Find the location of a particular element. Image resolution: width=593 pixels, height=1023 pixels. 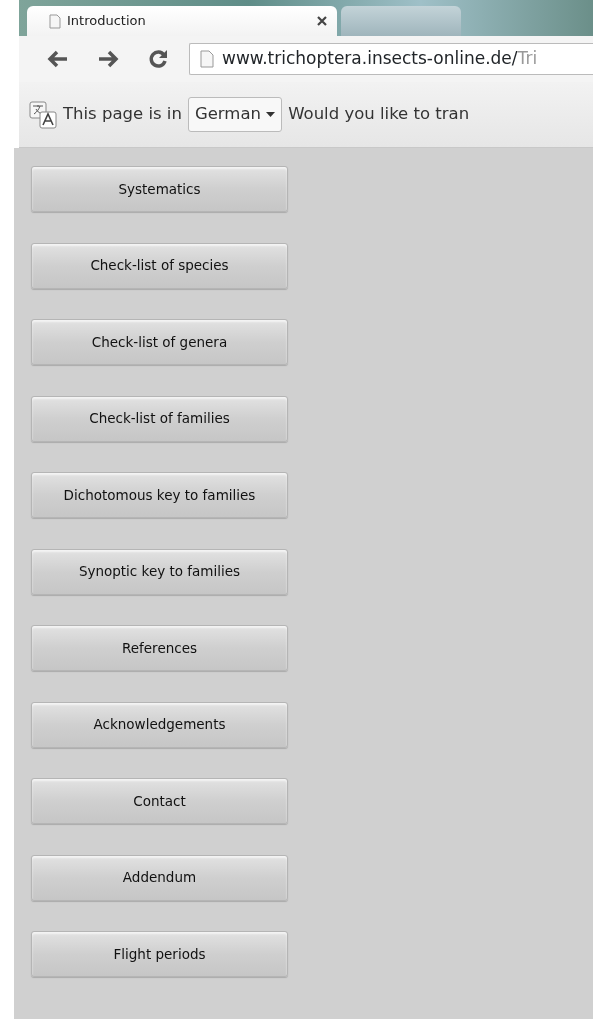

menu-button: Check-list of genera is located at coordinates (159, 342).